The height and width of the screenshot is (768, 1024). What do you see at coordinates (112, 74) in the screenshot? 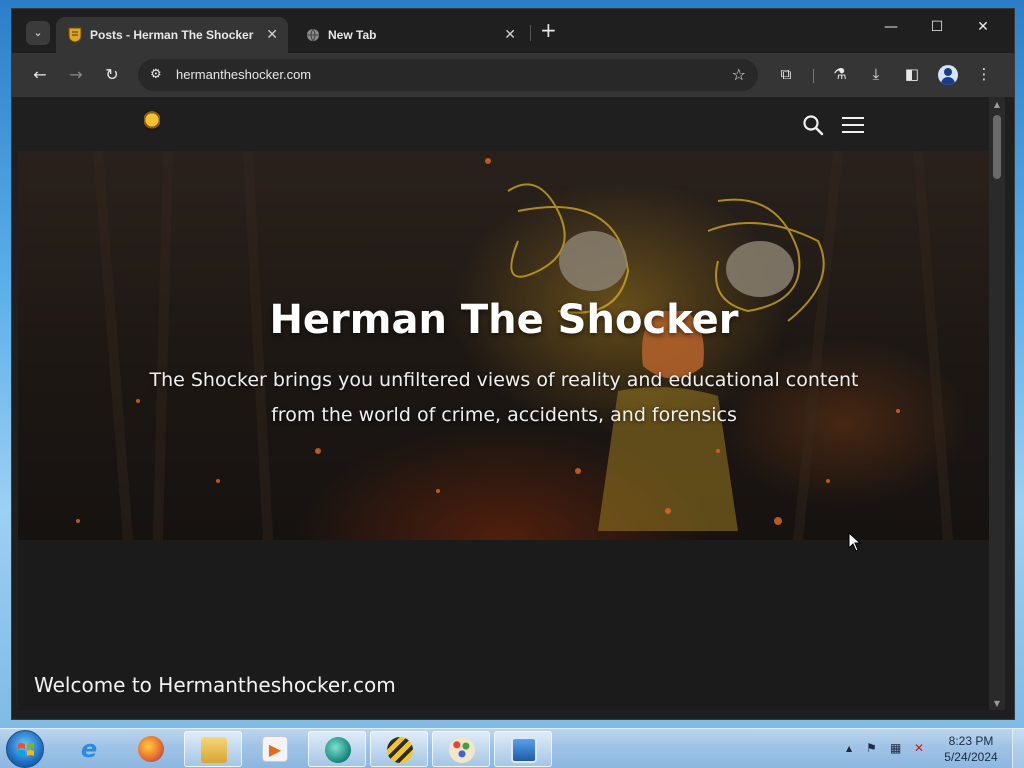
I see `reload-button: ↻` at bounding box center [112, 74].